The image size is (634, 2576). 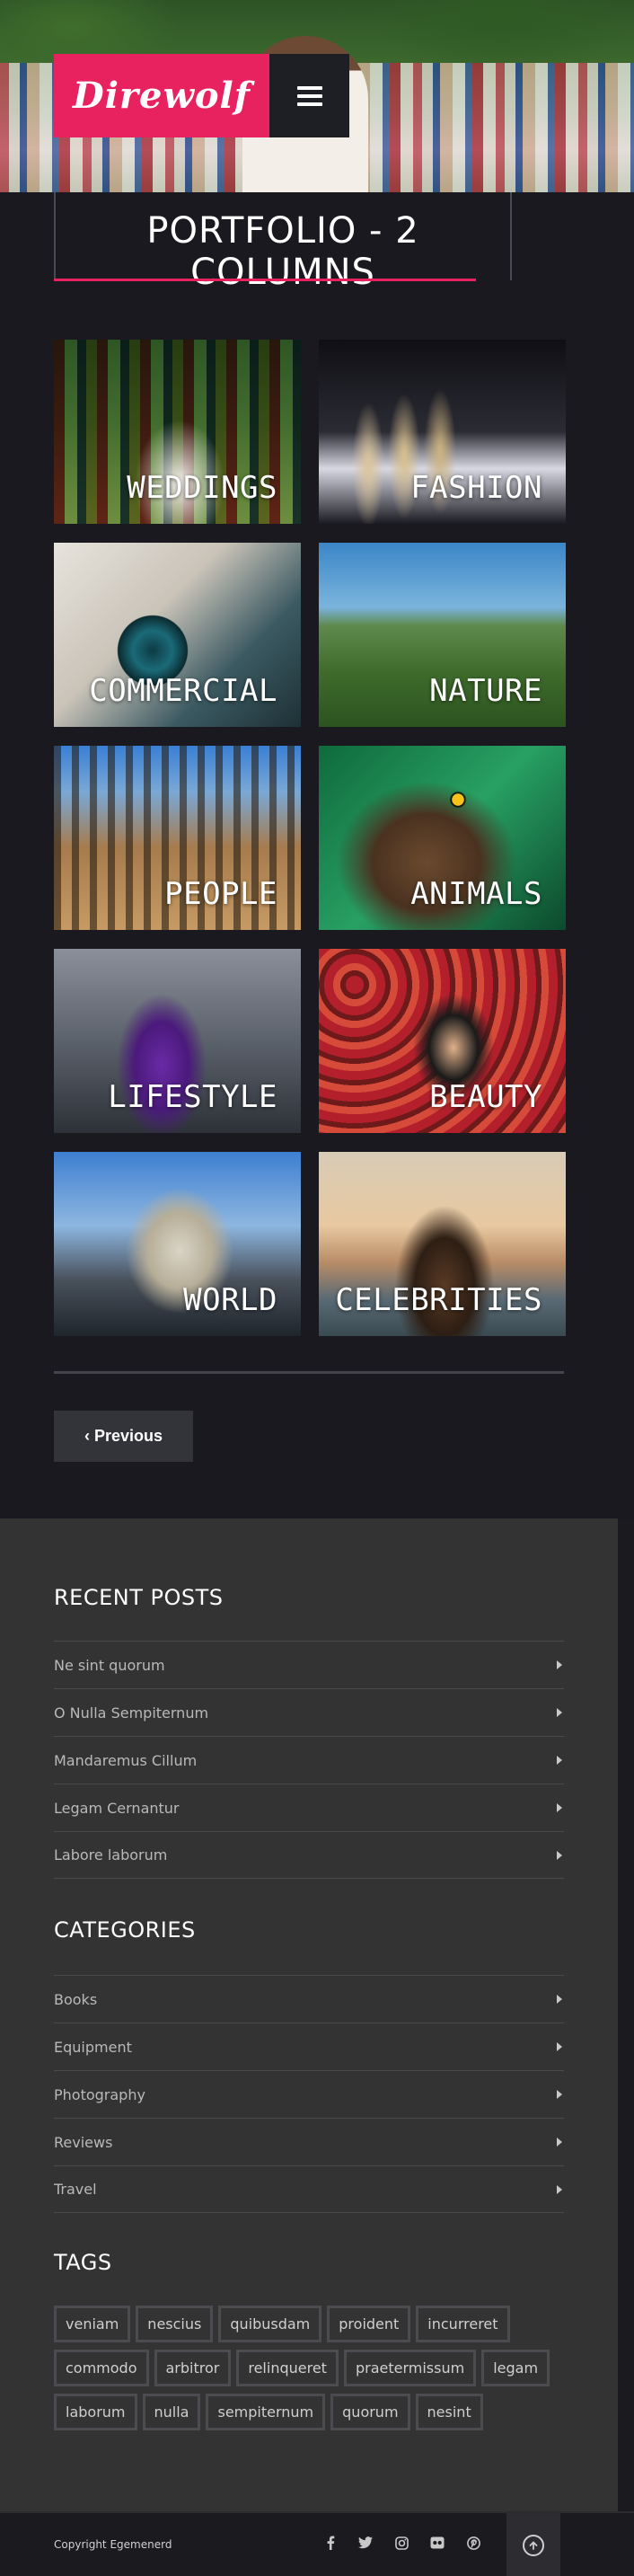 I want to click on portfolio-label: FASHION, so click(x=476, y=488).